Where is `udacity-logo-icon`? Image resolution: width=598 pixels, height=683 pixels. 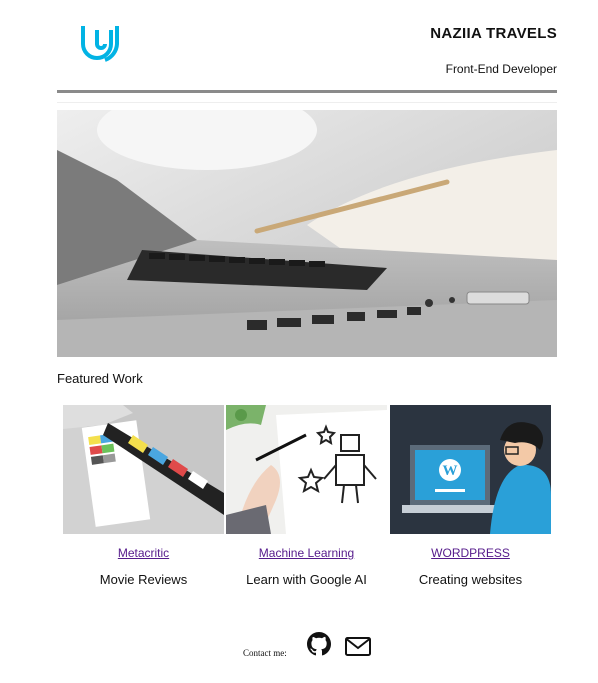 udacity-logo-icon is located at coordinates (103, 42).